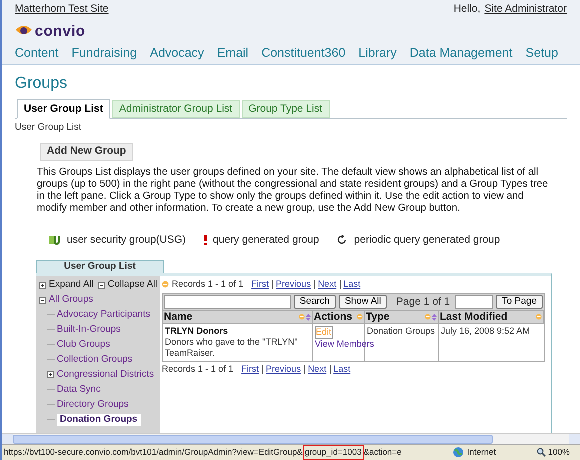 The image size is (580, 460). Describe the element at coordinates (105, 374) in the screenshot. I see `tree-item: Congressional Districts` at that location.